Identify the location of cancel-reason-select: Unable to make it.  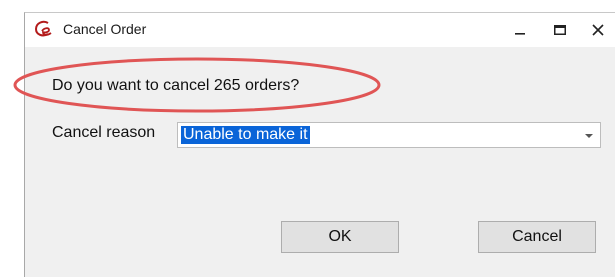
(389, 135).